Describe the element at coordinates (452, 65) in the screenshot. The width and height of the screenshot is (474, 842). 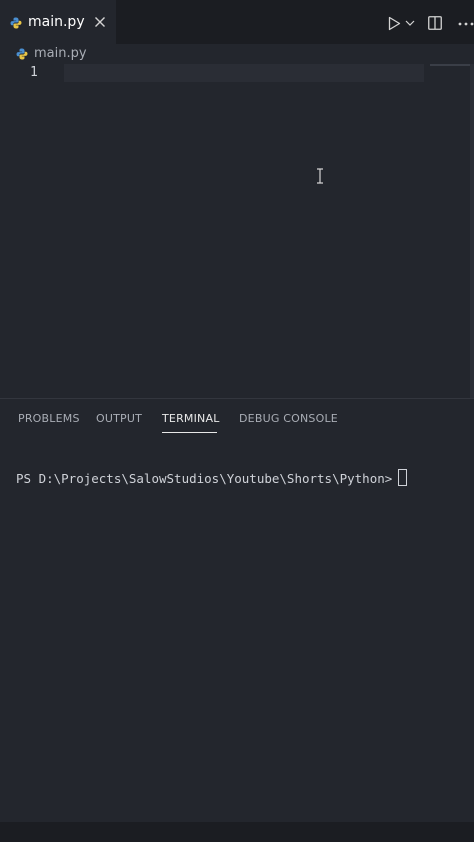
I see `overview-ruler` at that location.